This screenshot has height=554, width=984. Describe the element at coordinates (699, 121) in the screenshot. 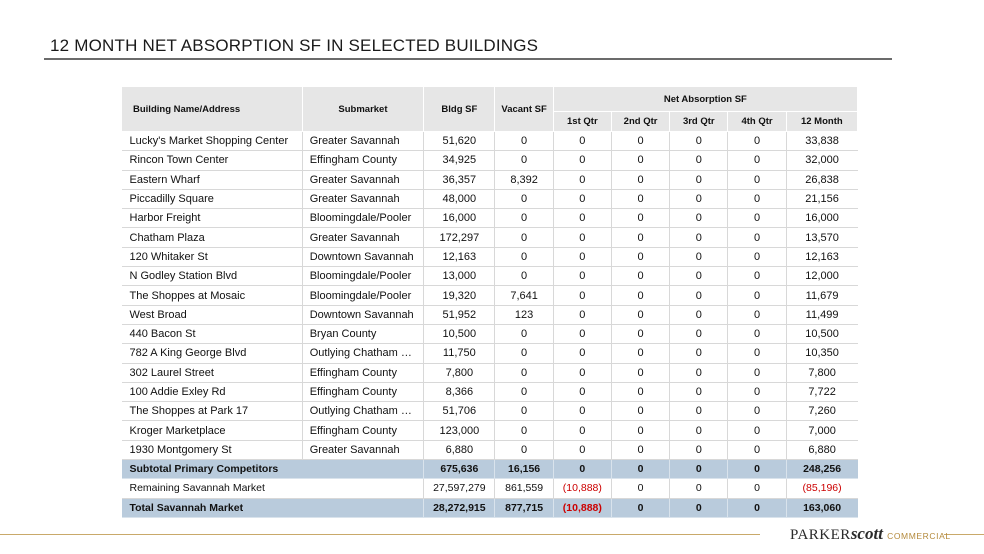

I see `header-q3: 3rd Qtr` at that location.